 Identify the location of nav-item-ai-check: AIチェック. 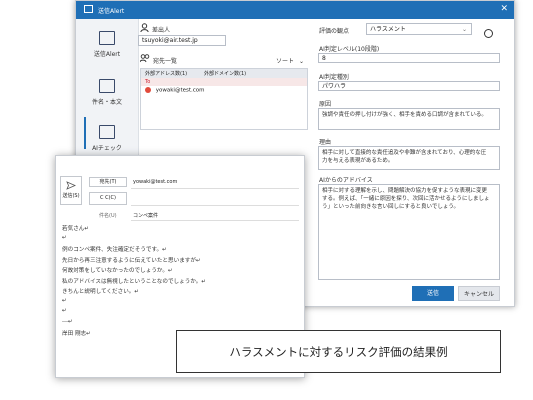
(107, 138).